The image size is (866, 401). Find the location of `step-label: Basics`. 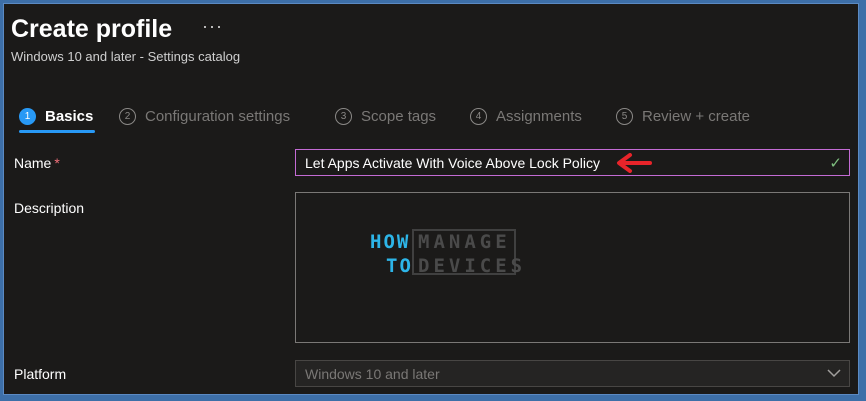

step-label: Basics is located at coordinates (69, 116).